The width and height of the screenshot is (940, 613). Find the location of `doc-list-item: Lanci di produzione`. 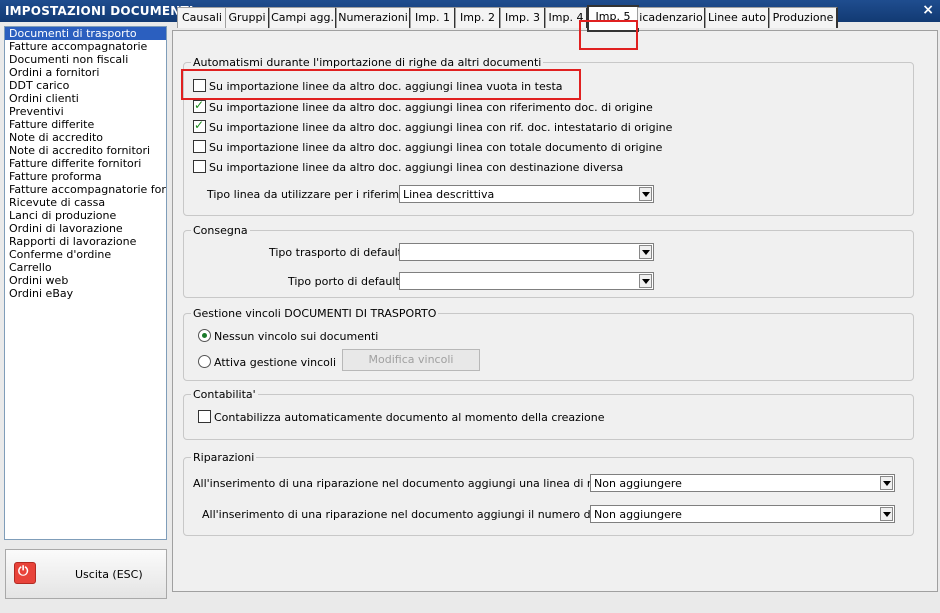

doc-list-item: Lanci di produzione is located at coordinates (85, 215).